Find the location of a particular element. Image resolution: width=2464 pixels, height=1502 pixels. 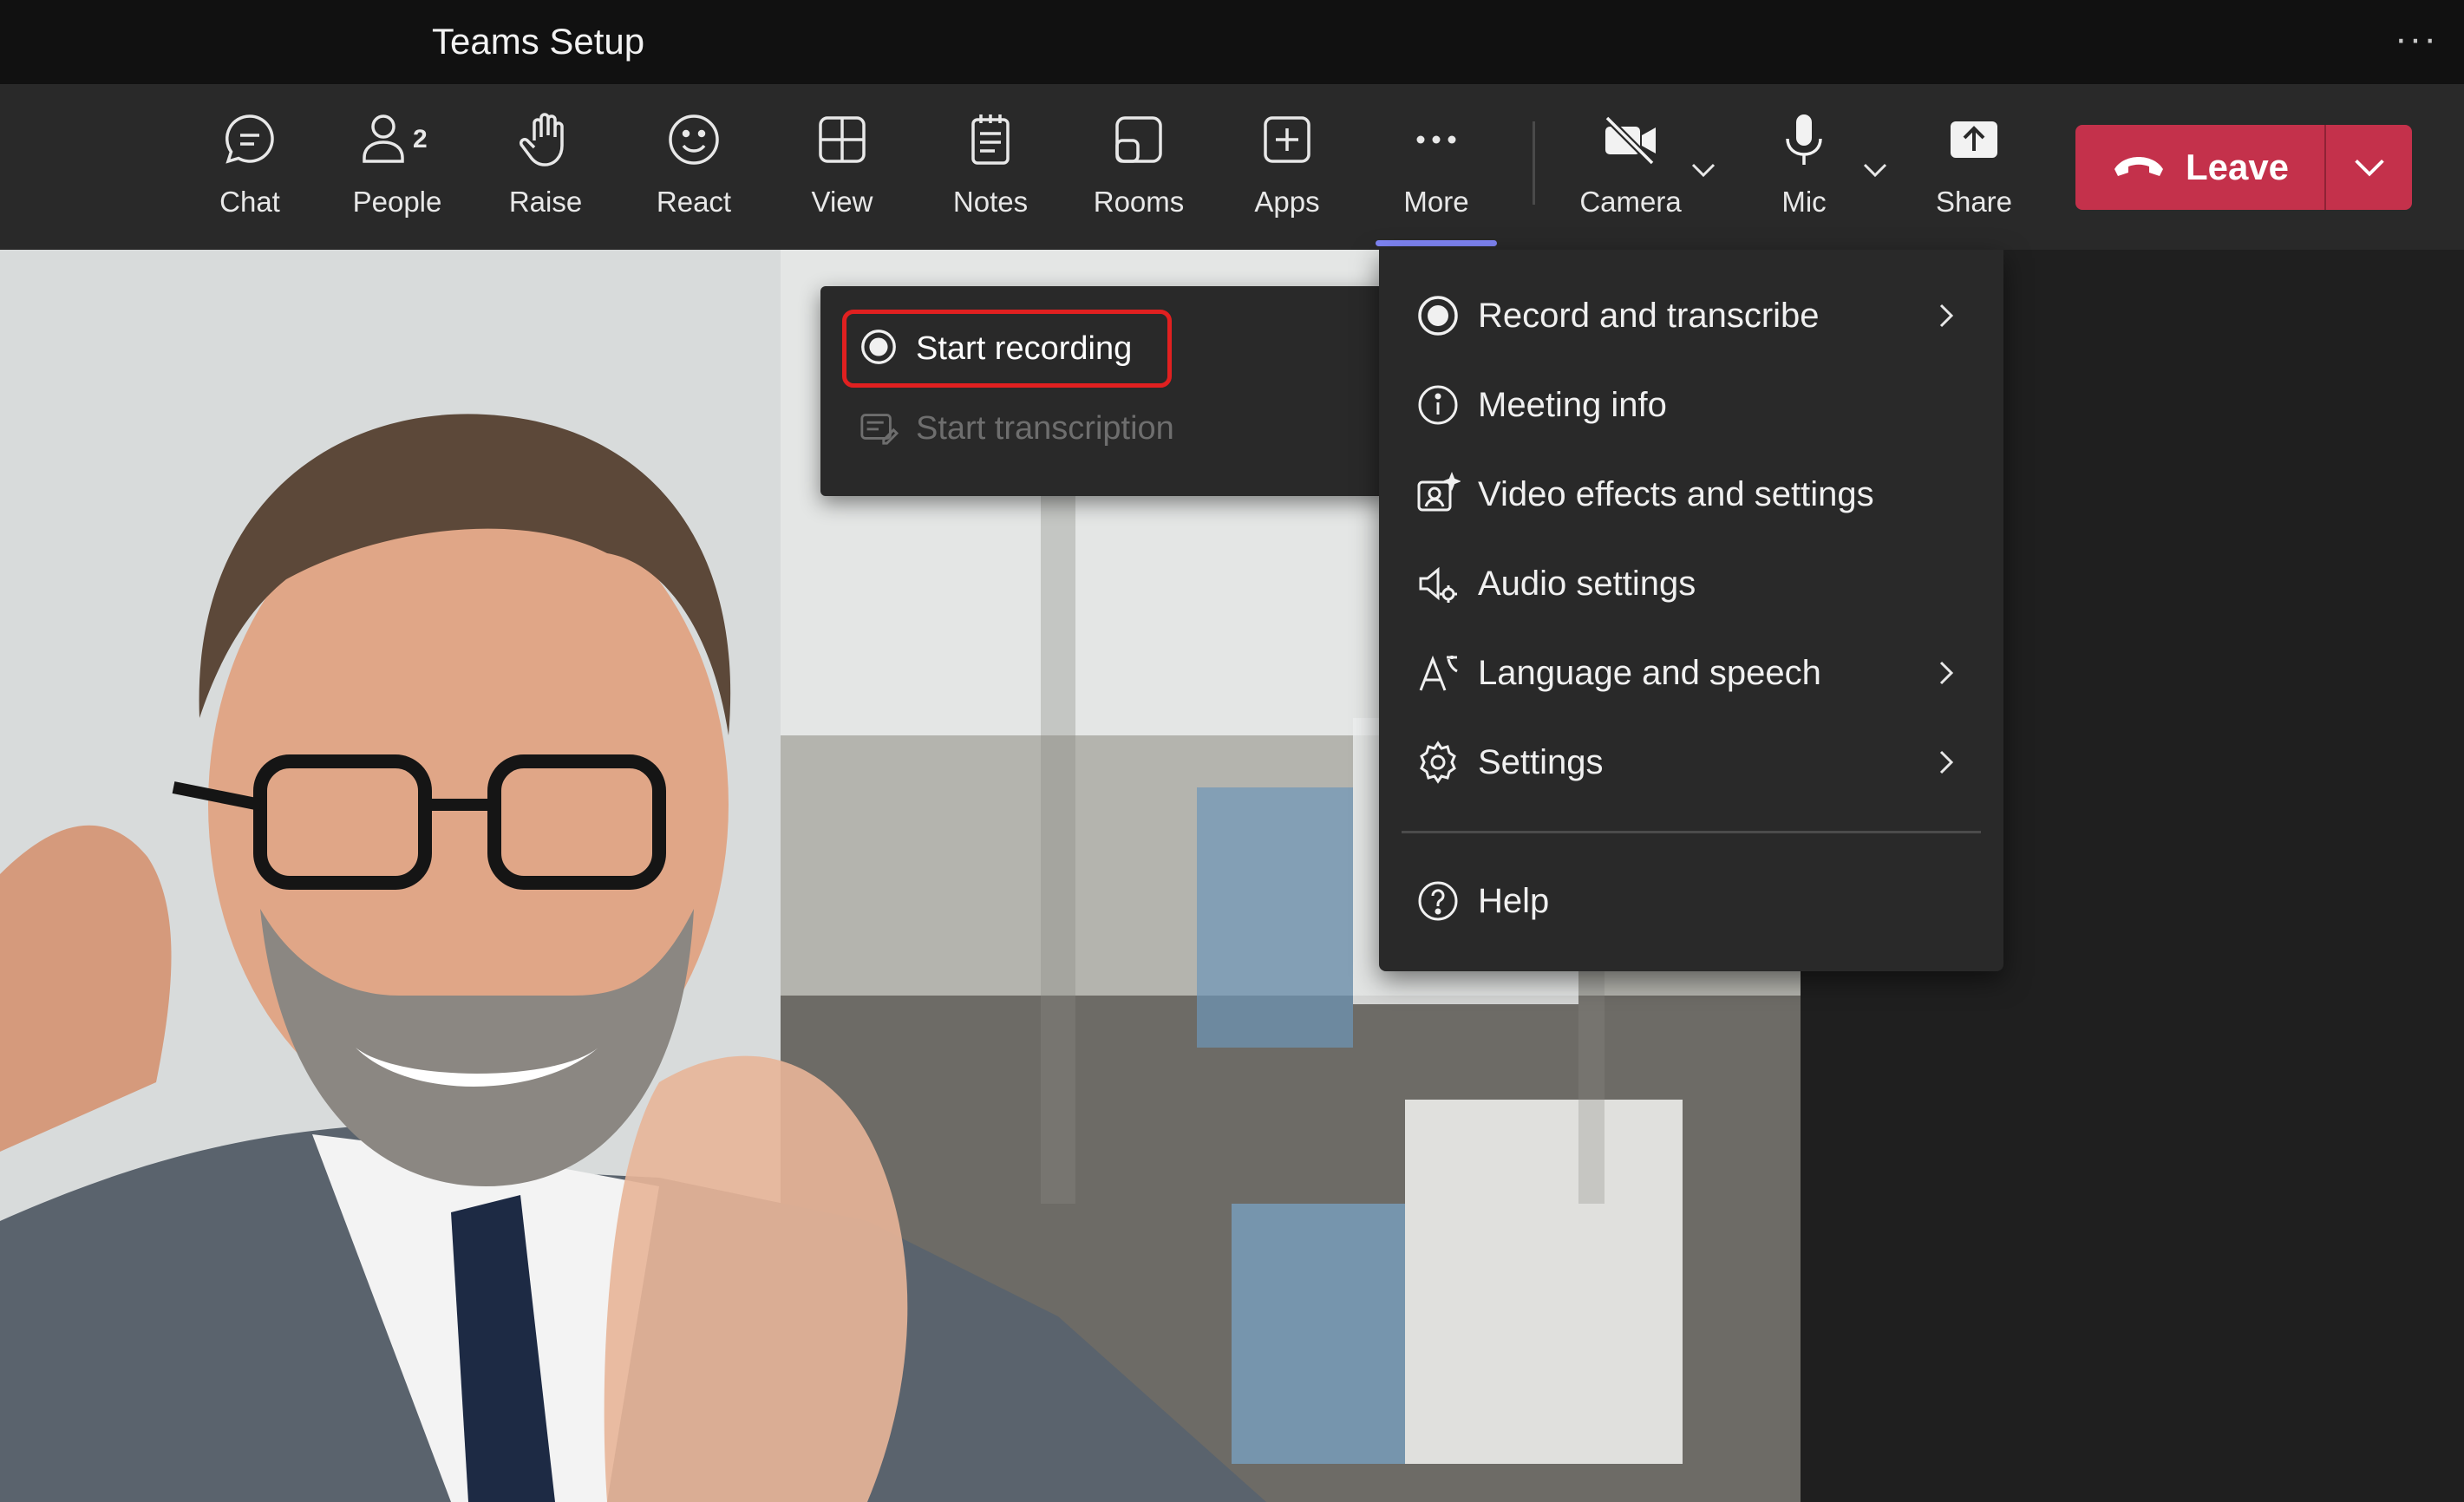

more-button: More is located at coordinates (1436, 177).